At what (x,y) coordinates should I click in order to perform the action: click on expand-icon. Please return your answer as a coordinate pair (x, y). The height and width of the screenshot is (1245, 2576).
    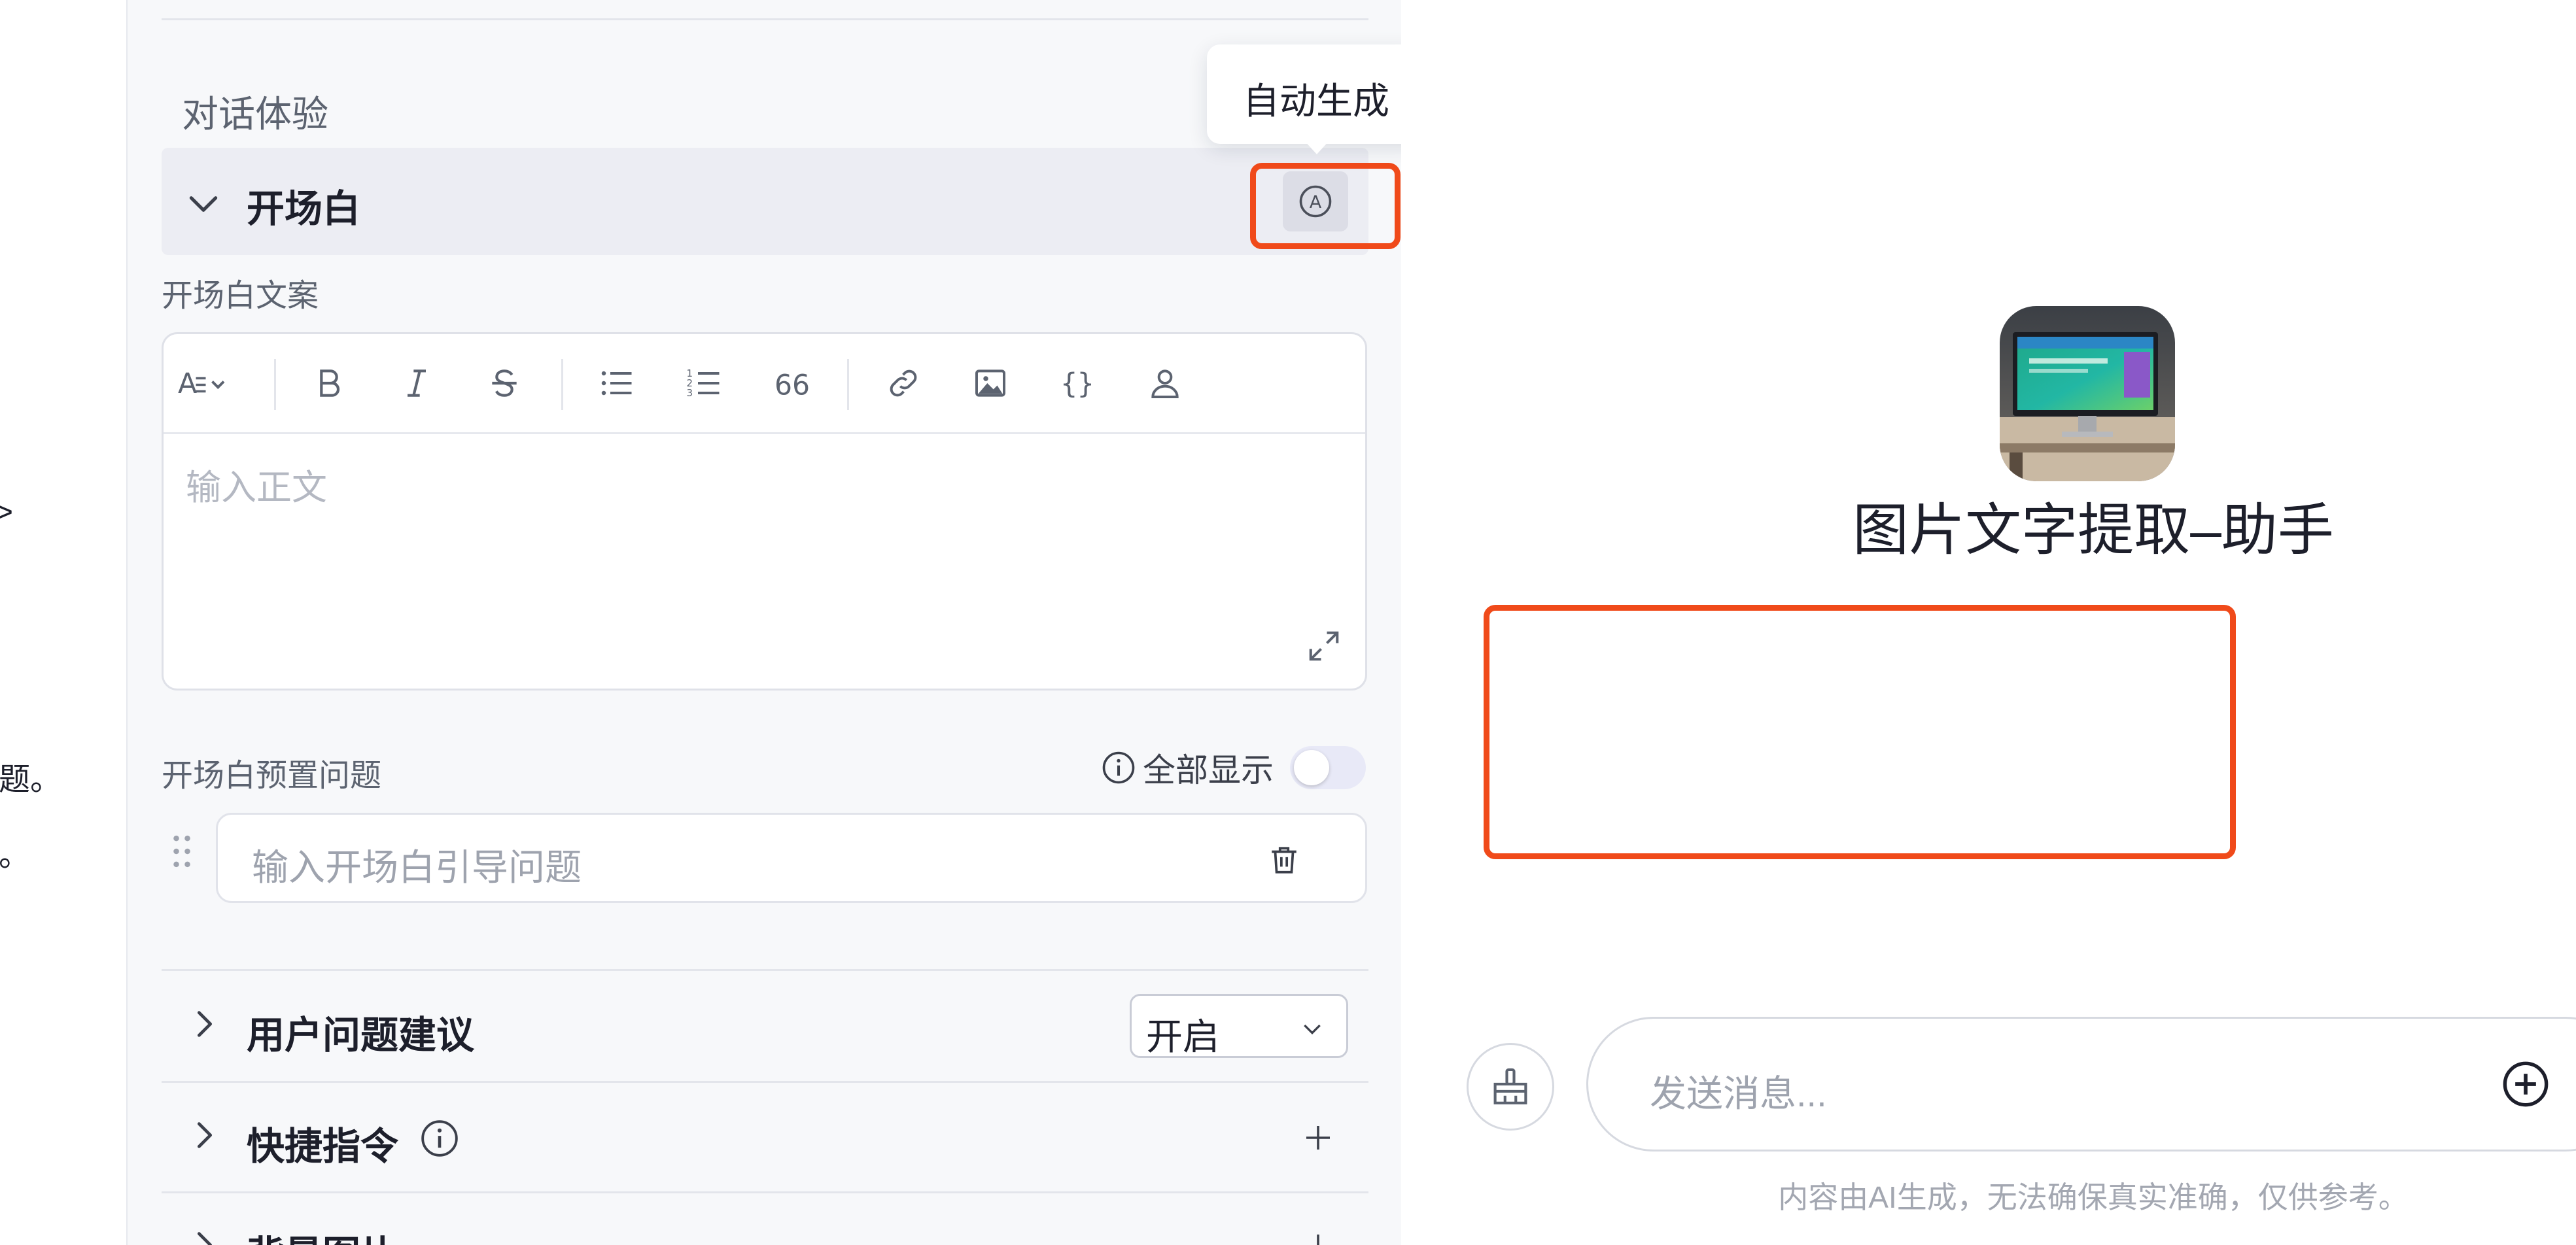
    Looking at the image, I should click on (1324, 646).